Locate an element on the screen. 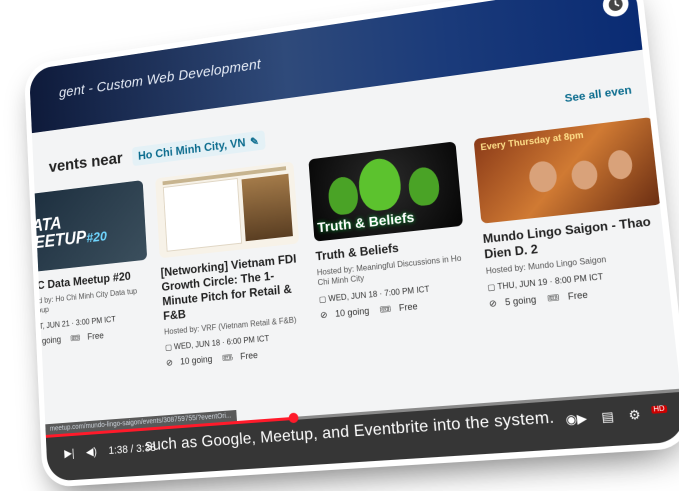  event-thumbnail: Truth & Beliefs is located at coordinates (386, 191).